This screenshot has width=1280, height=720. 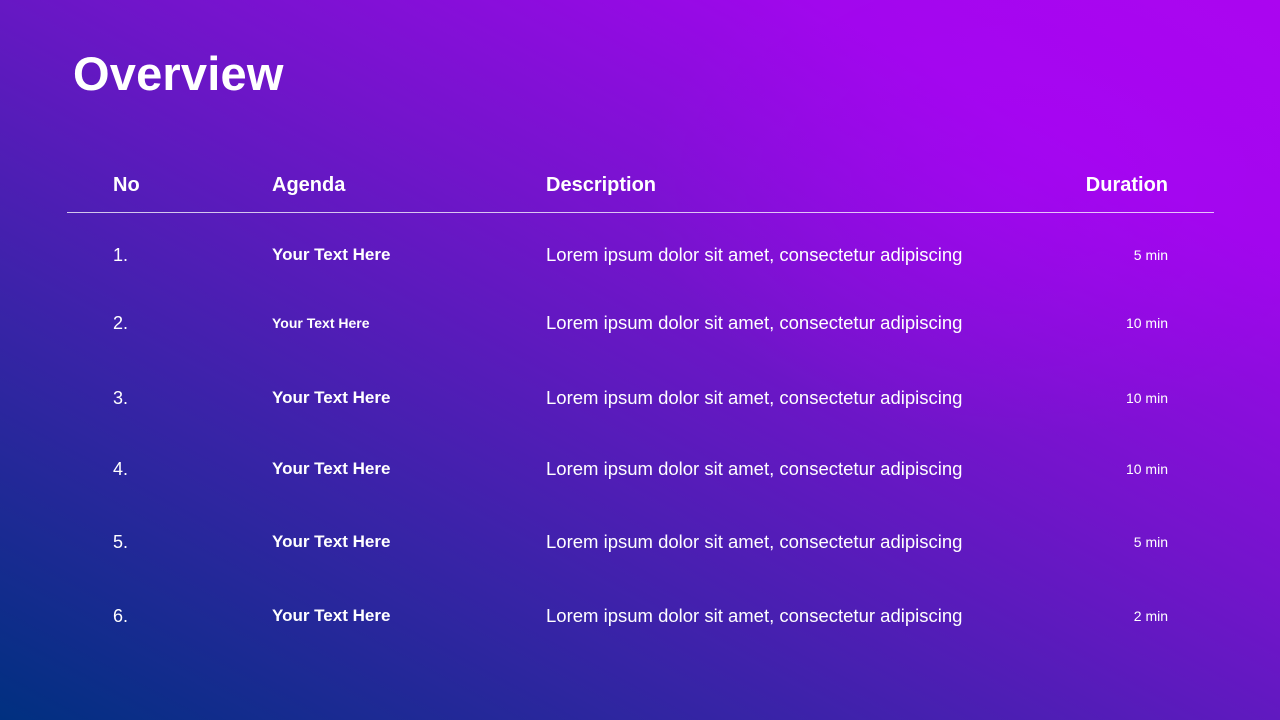 What do you see at coordinates (1150, 616) in the screenshot?
I see `row-duration: 2 min` at bounding box center [1150, 616].